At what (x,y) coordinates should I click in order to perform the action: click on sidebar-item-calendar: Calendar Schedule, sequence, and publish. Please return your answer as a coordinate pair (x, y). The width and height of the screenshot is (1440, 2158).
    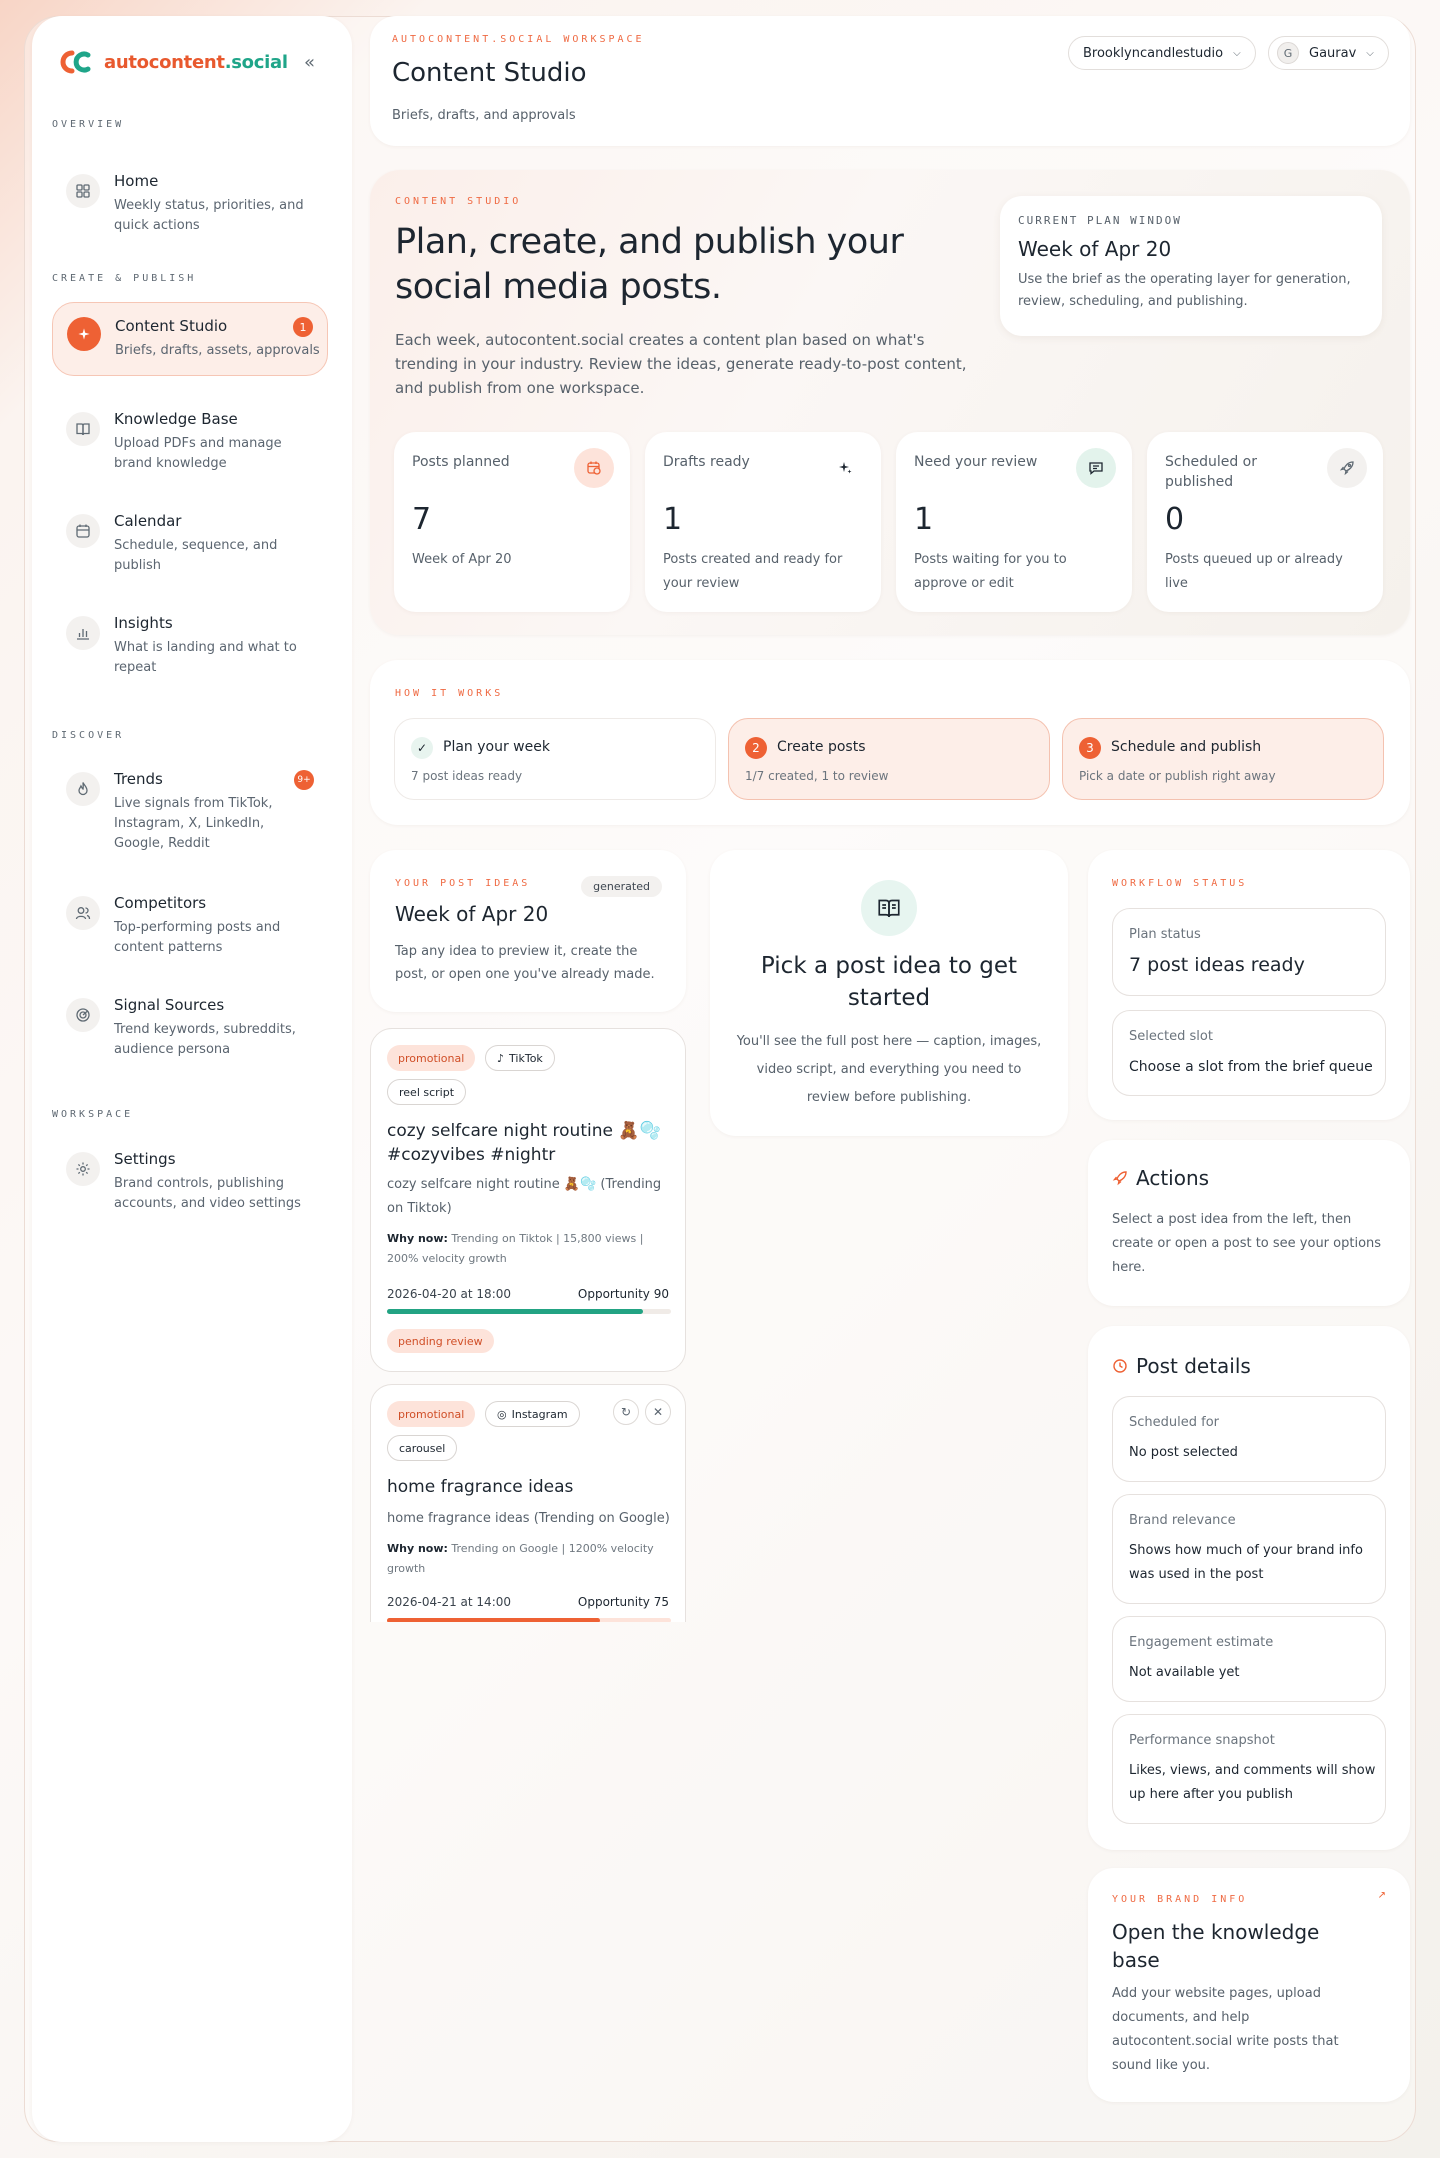
    Looking at the image, I should click on (190, 536).